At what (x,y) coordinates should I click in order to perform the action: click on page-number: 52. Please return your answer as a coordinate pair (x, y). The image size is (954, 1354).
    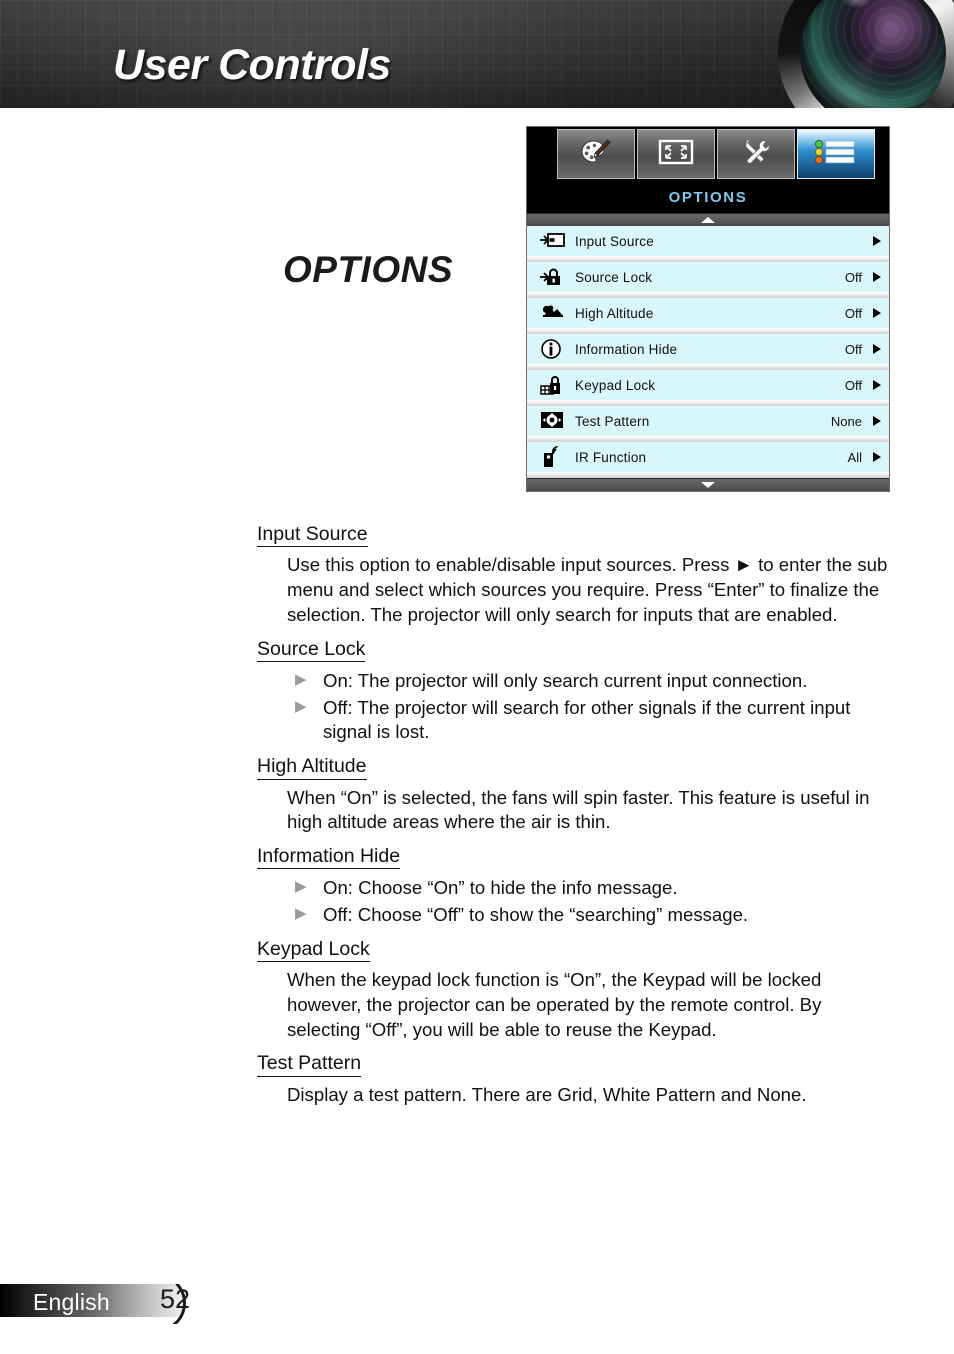
    Looking at the image, I should click on (175, 1299).